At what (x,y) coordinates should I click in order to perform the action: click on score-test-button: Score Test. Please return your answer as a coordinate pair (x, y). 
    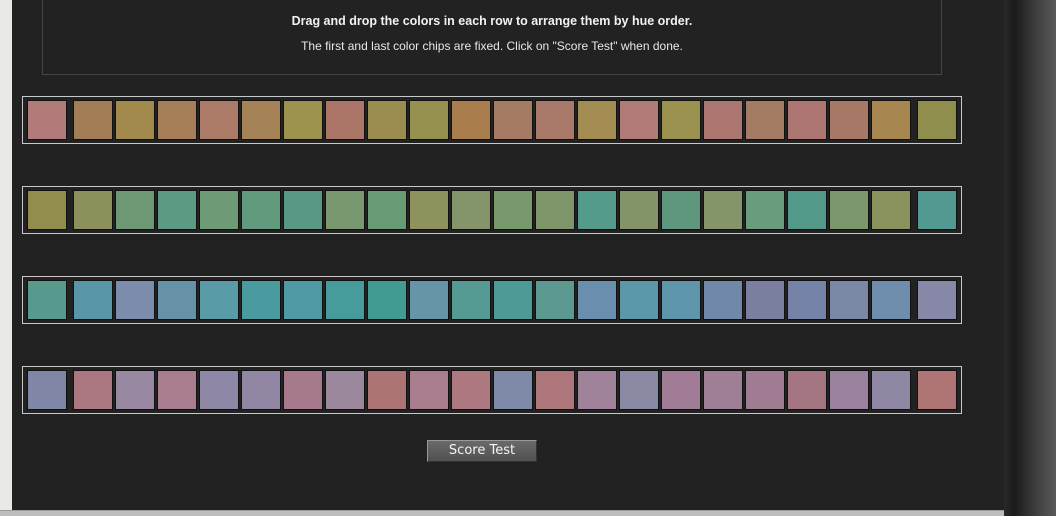
    Looking at the image, I should click on (482, 451).